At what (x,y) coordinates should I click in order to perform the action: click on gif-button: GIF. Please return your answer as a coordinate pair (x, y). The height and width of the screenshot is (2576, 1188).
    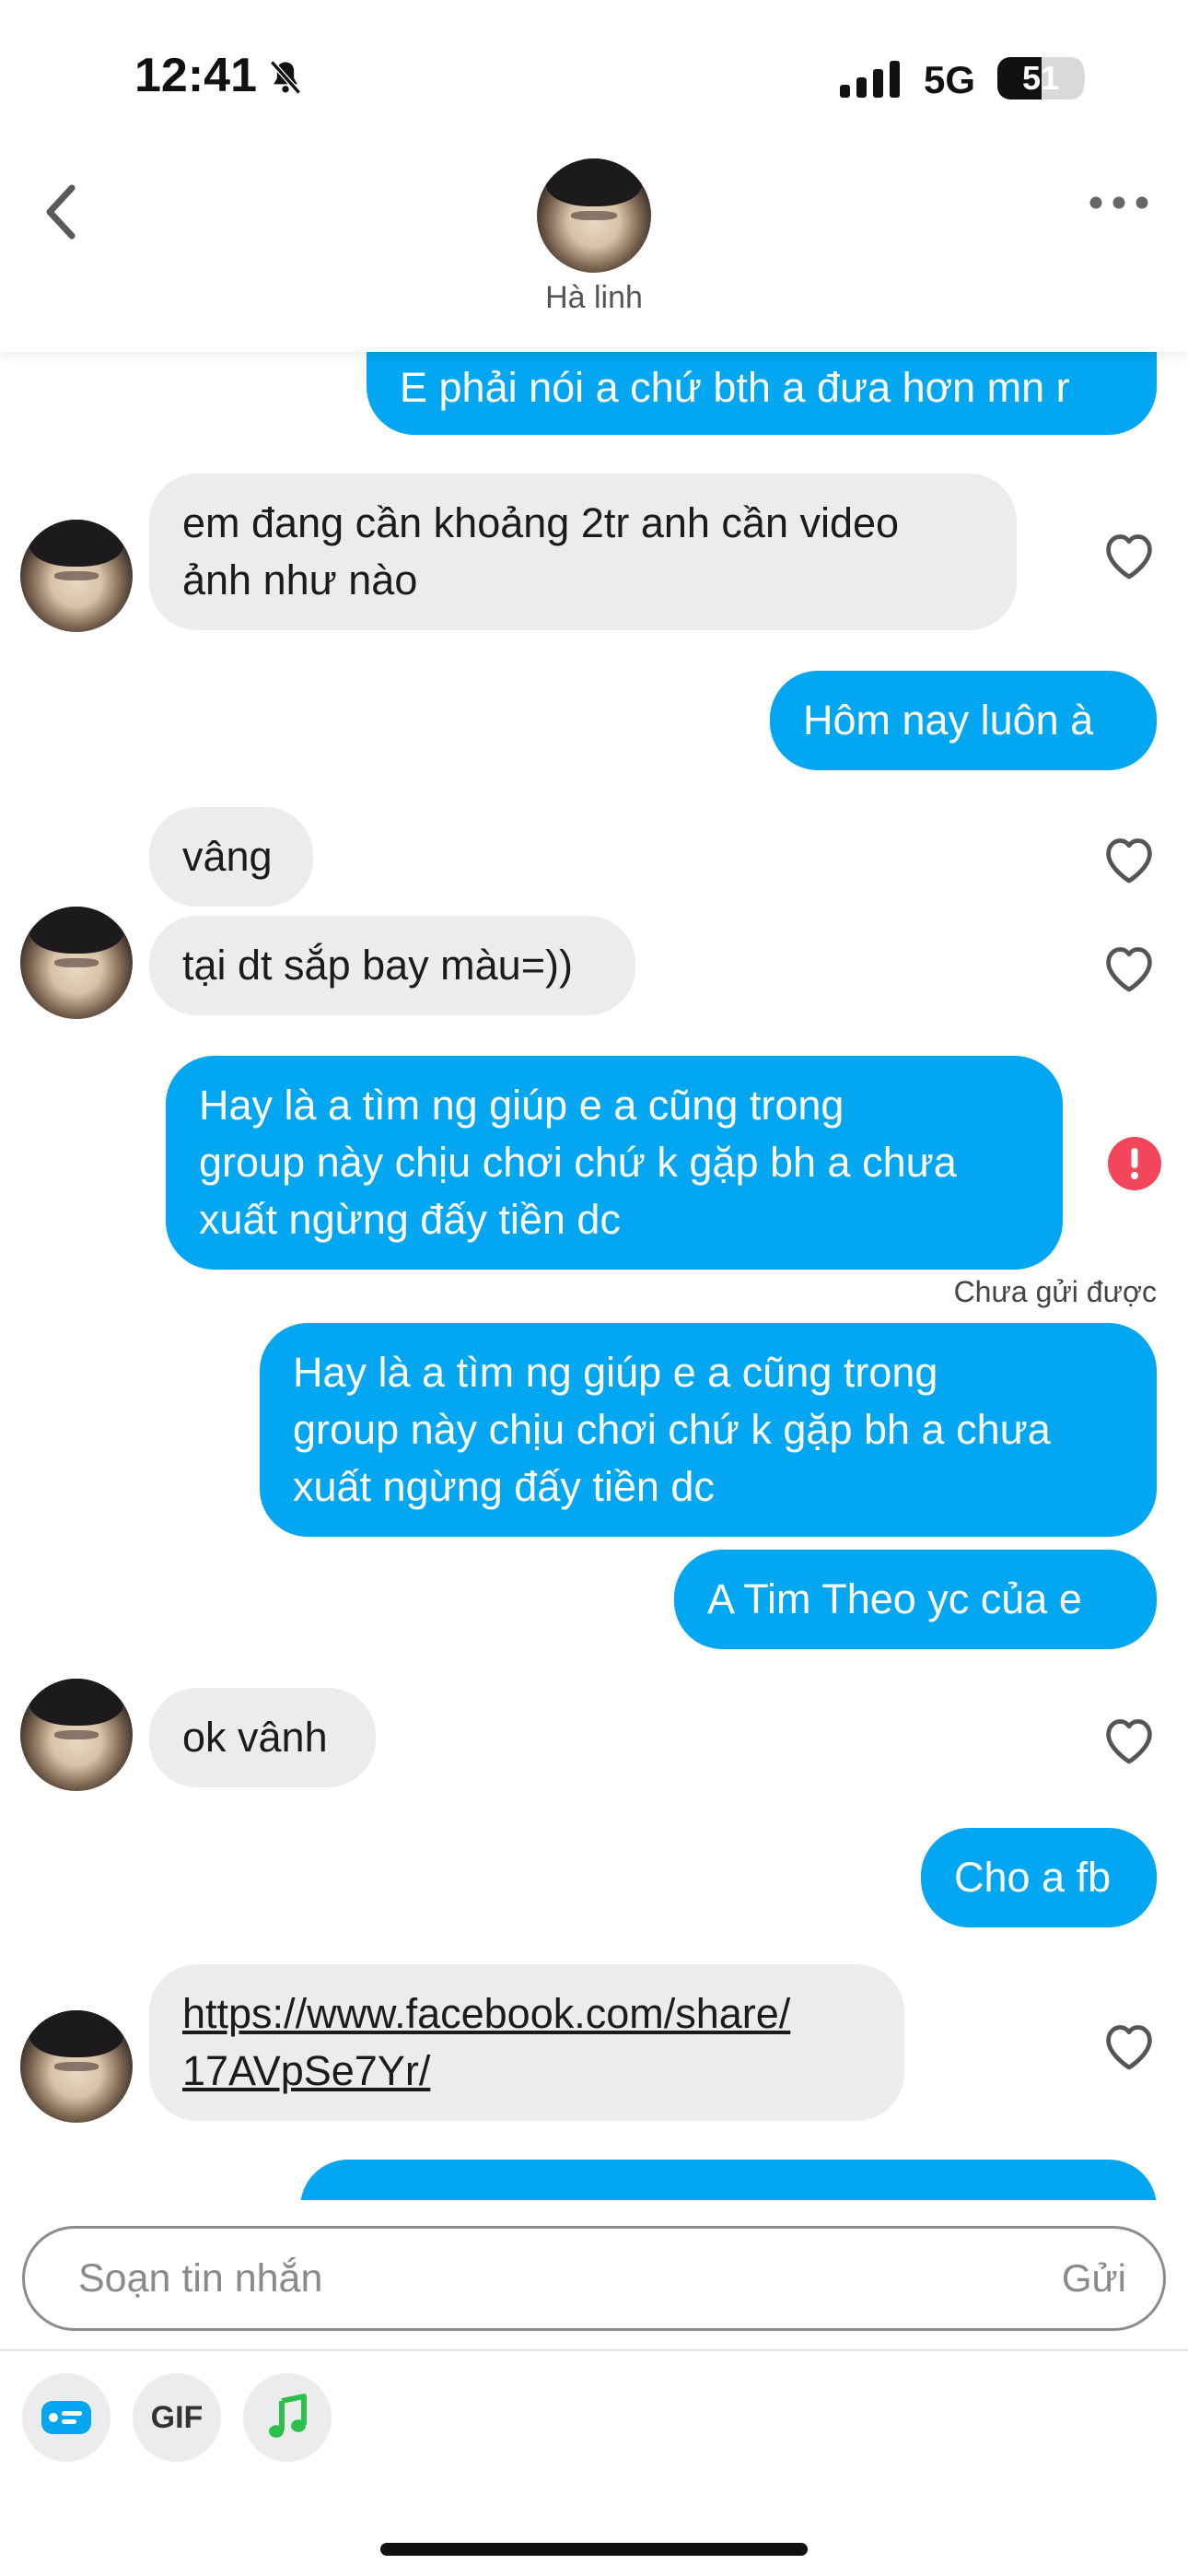
    Looking at the image, I should click on (177, 2417).